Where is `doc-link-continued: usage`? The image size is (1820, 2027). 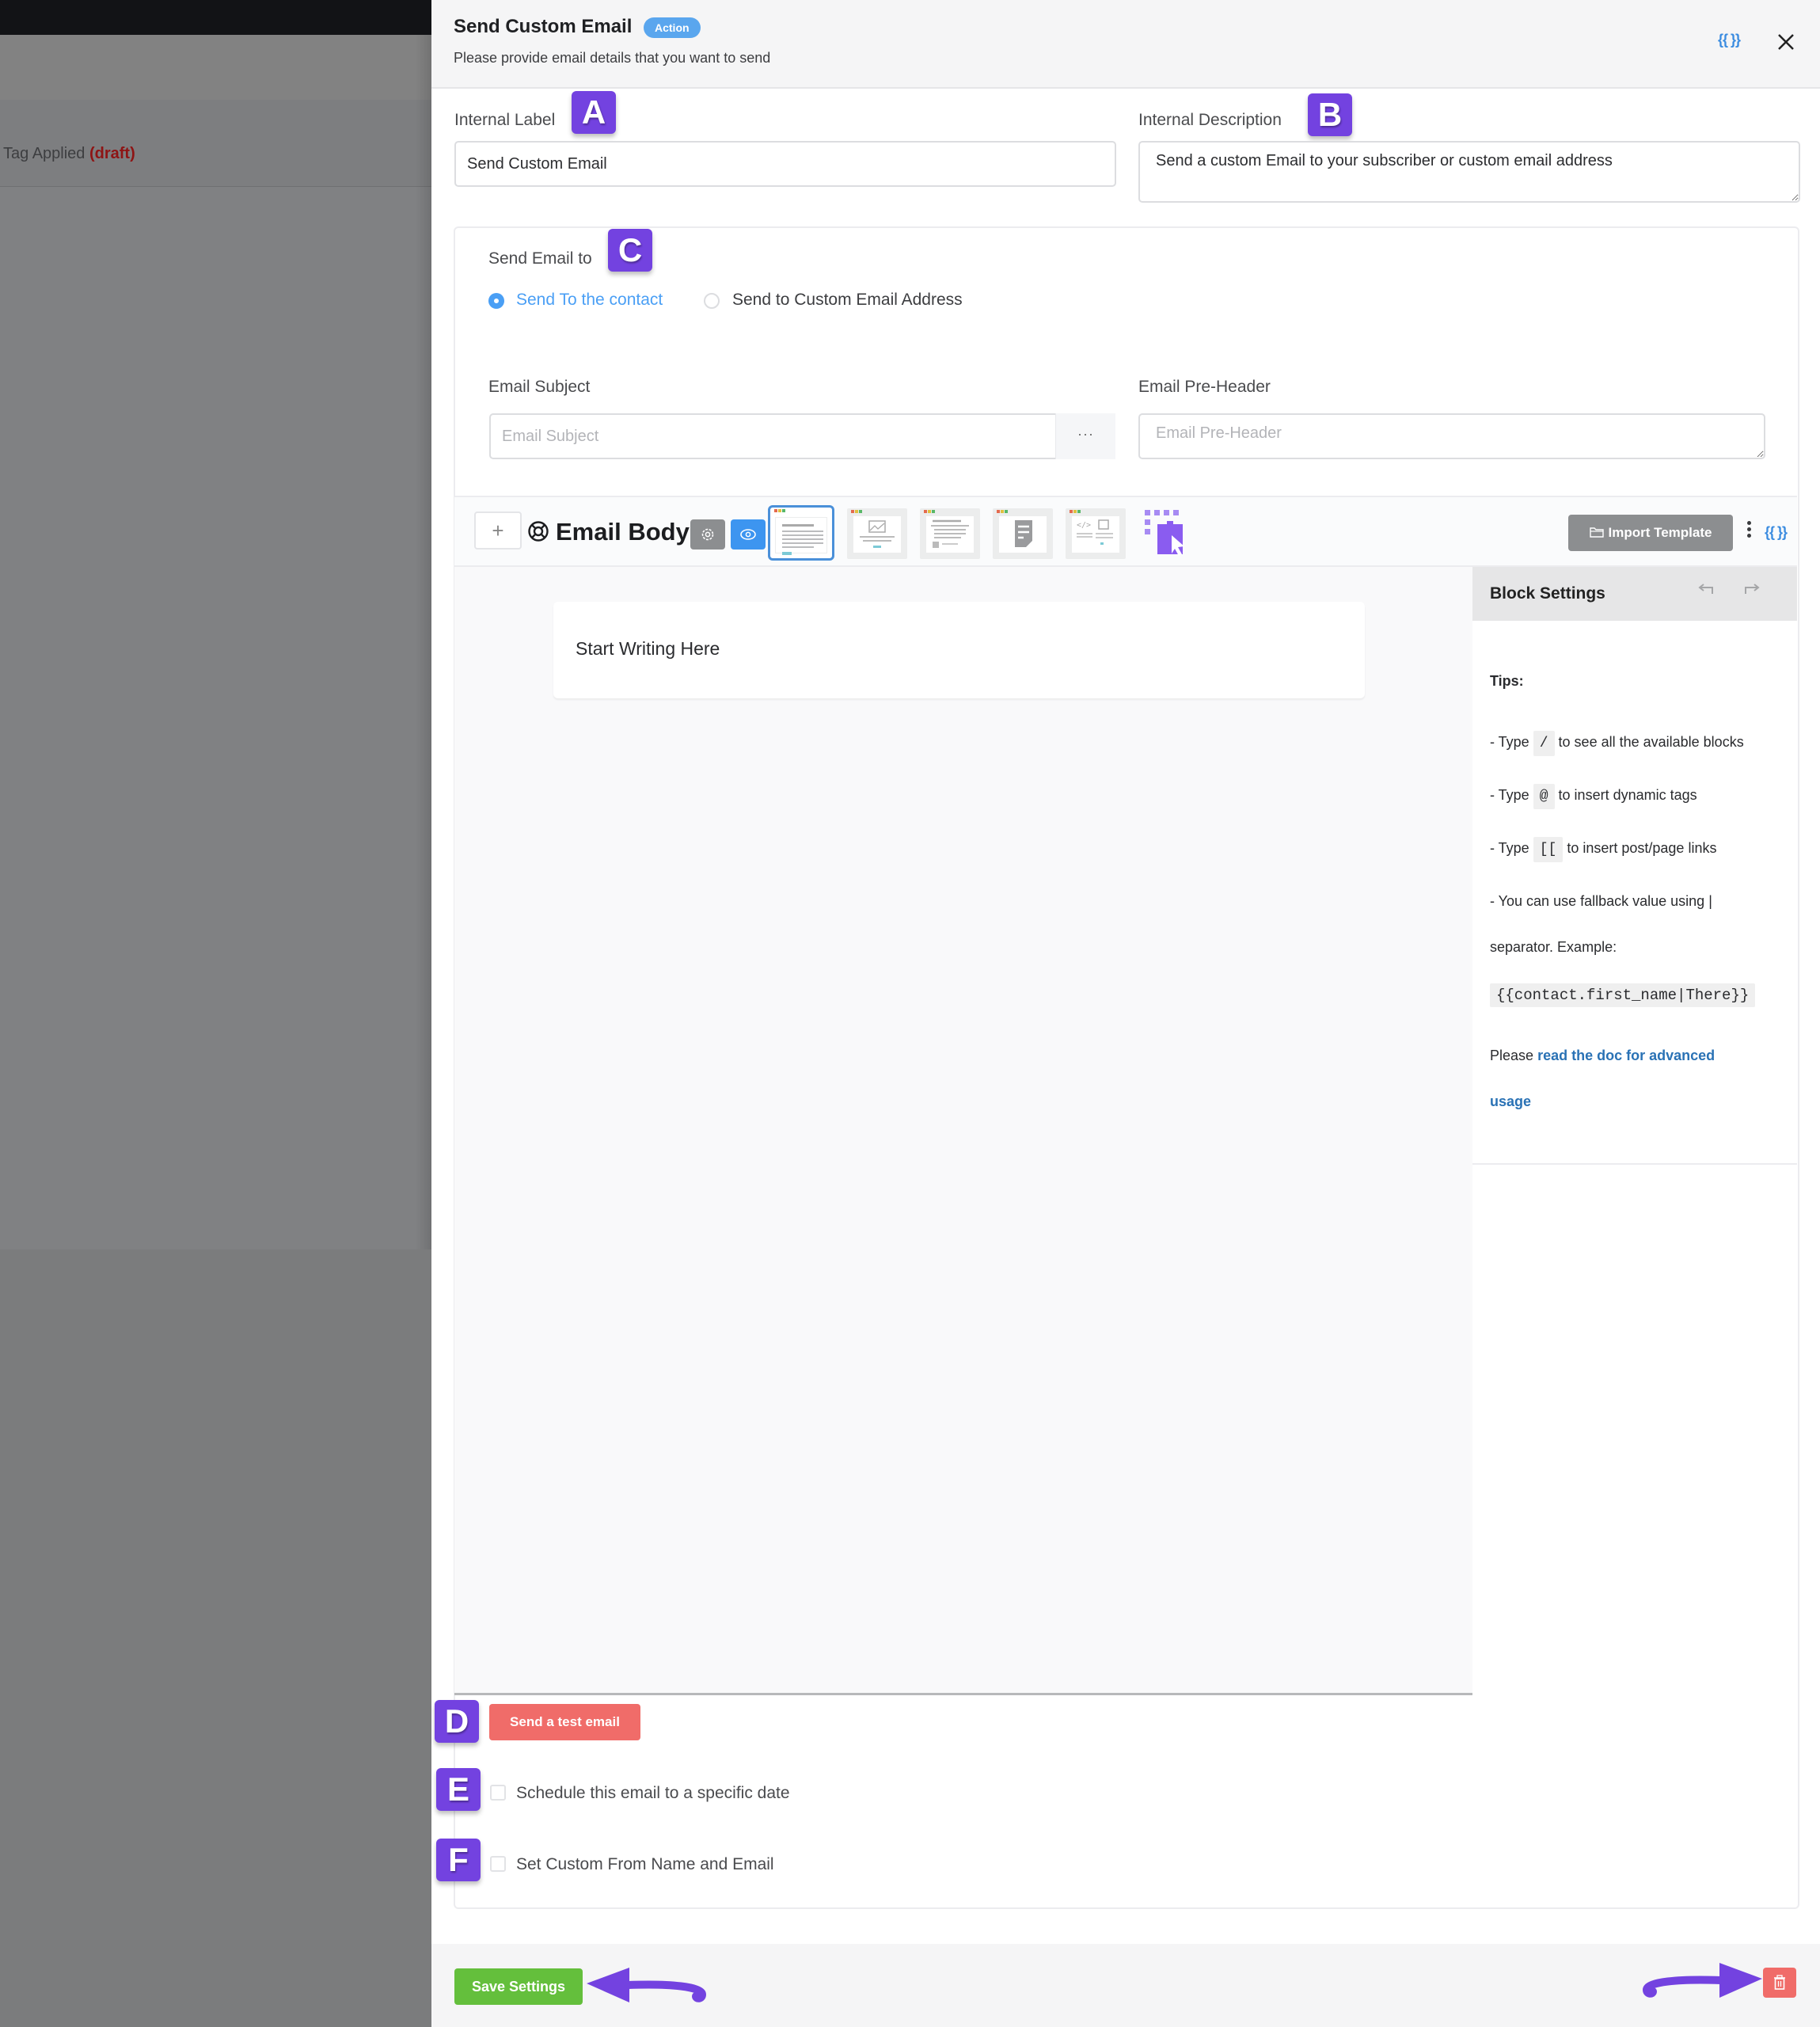
doc-link-continued: usage is located at coordinates (1510, 1101).